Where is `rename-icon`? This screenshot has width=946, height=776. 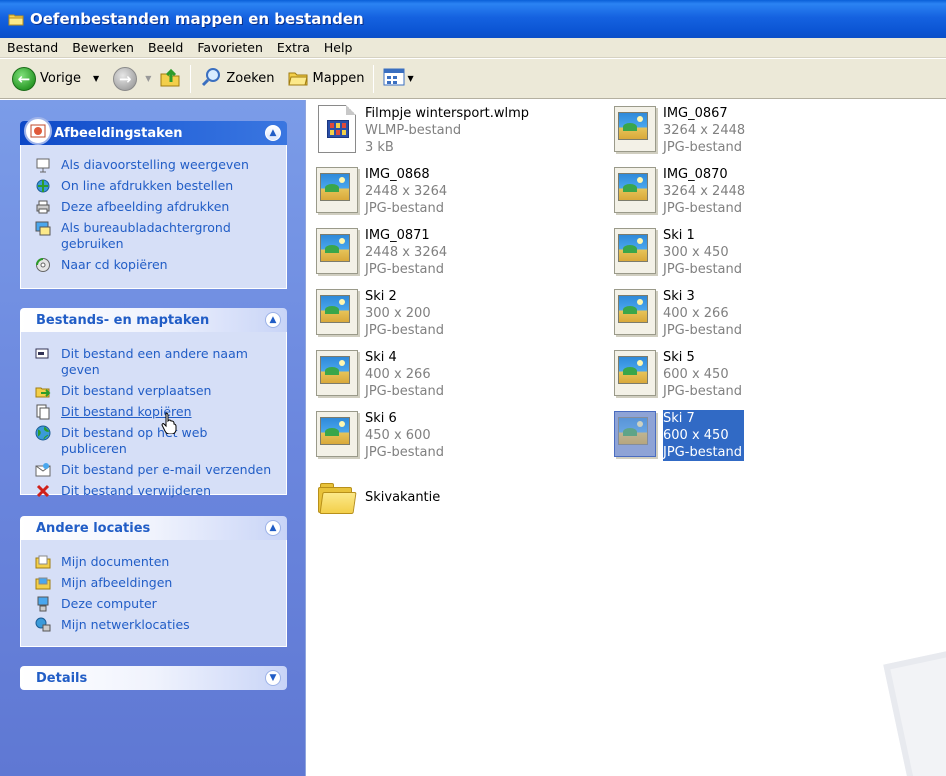 rename-icon is located at coordinates (44, 354).